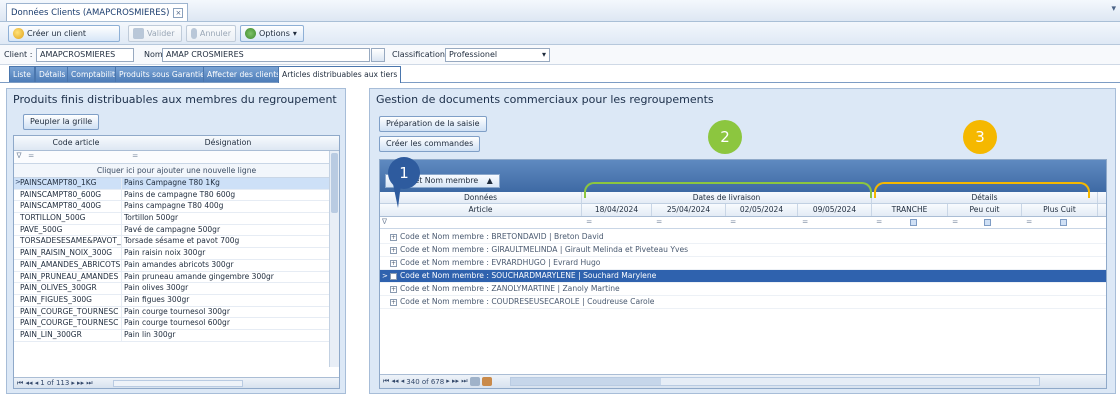 This screenshot has height=400, width=1120. Describe the element at coordinates (19, 157) in the screenshot. I see `filter-icon: ∇` at that location.